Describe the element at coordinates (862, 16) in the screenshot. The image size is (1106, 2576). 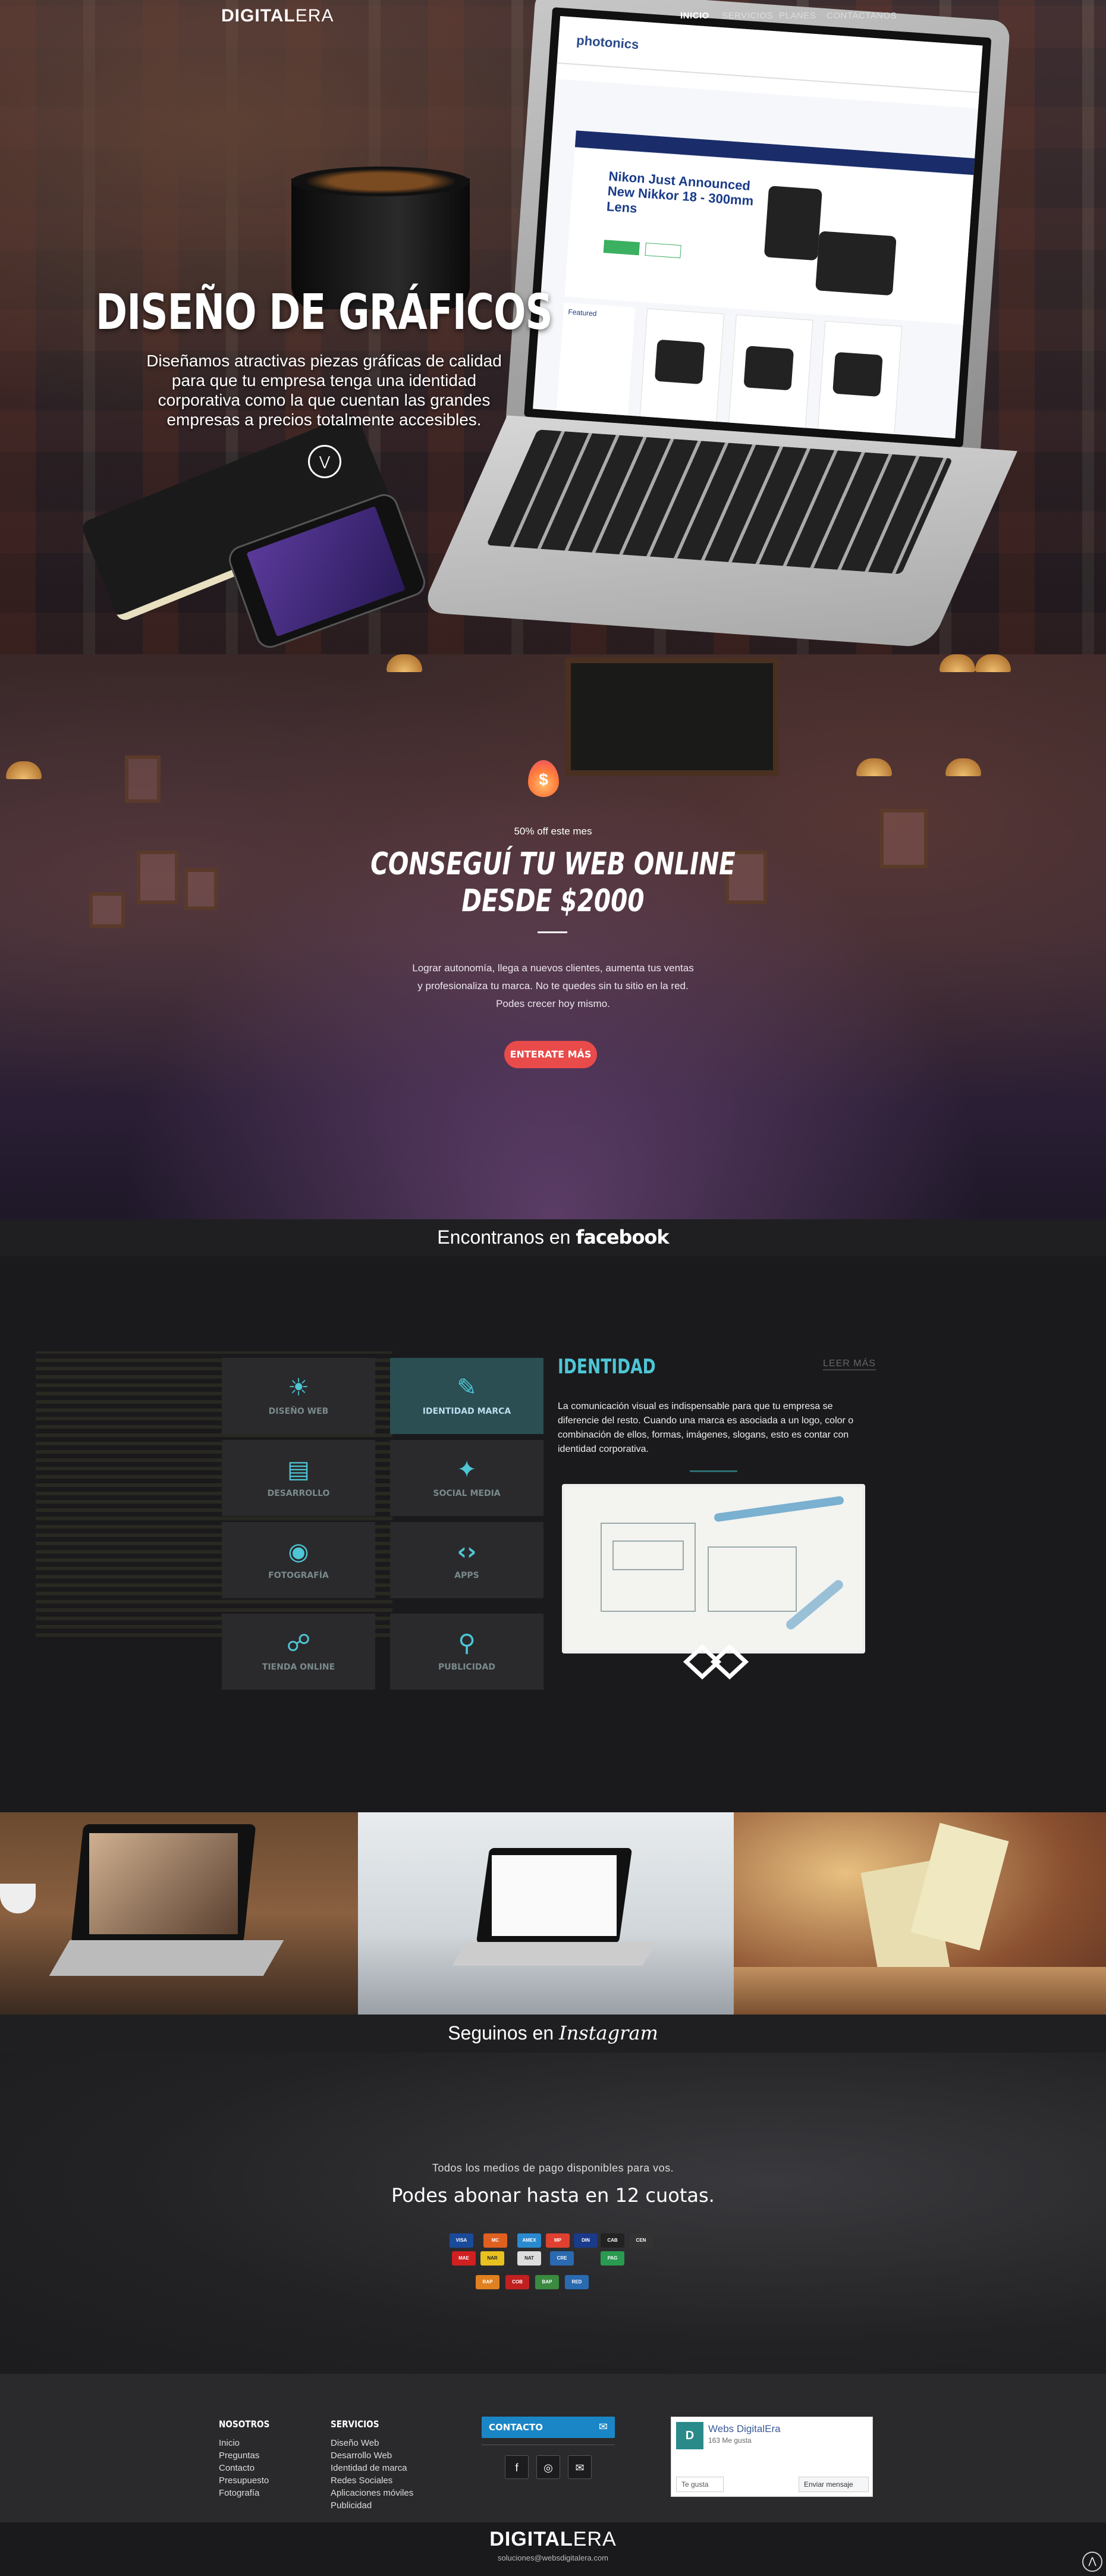
I see `nav-item-contactanos: CONTACTANOS` at that location.